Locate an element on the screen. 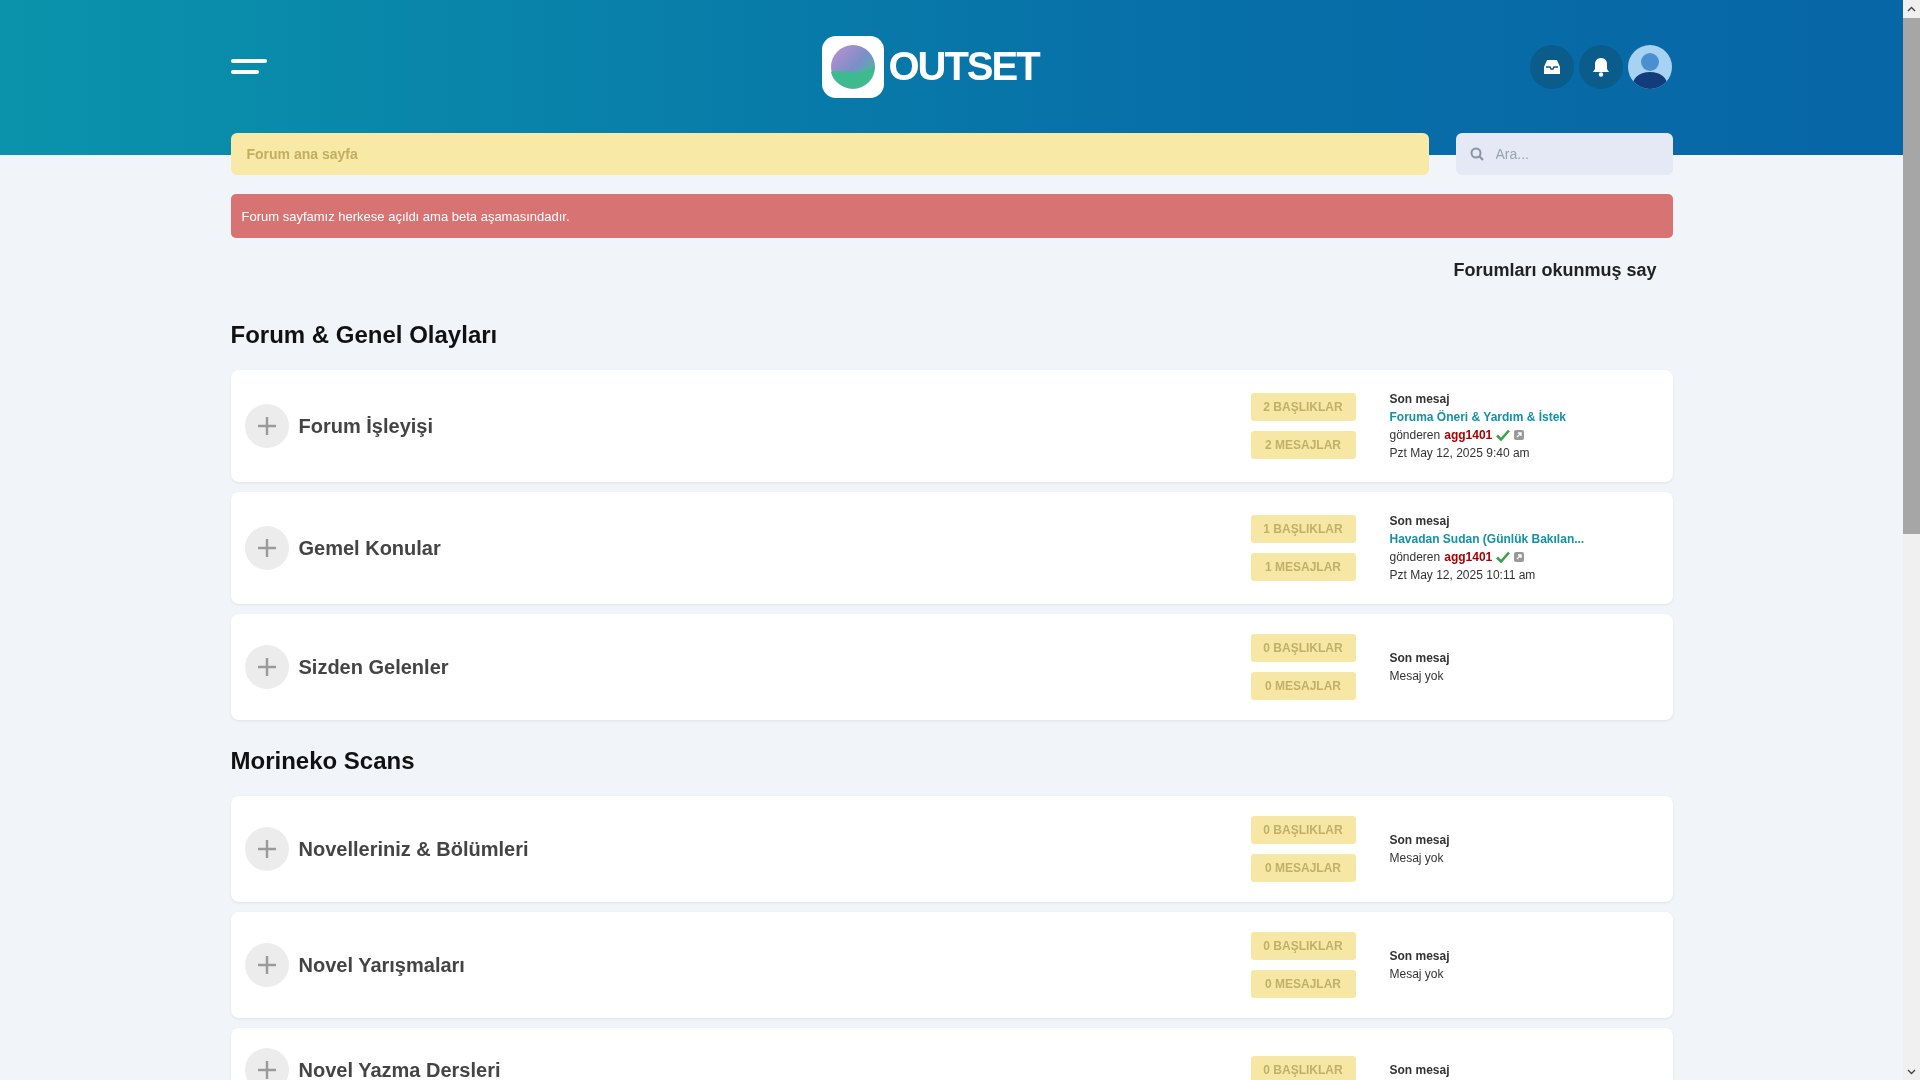 The width and height of the screenshot is (1920, 1080). post-count-badge: 2 MESAJLAR is located at coordinates (1303, 445).